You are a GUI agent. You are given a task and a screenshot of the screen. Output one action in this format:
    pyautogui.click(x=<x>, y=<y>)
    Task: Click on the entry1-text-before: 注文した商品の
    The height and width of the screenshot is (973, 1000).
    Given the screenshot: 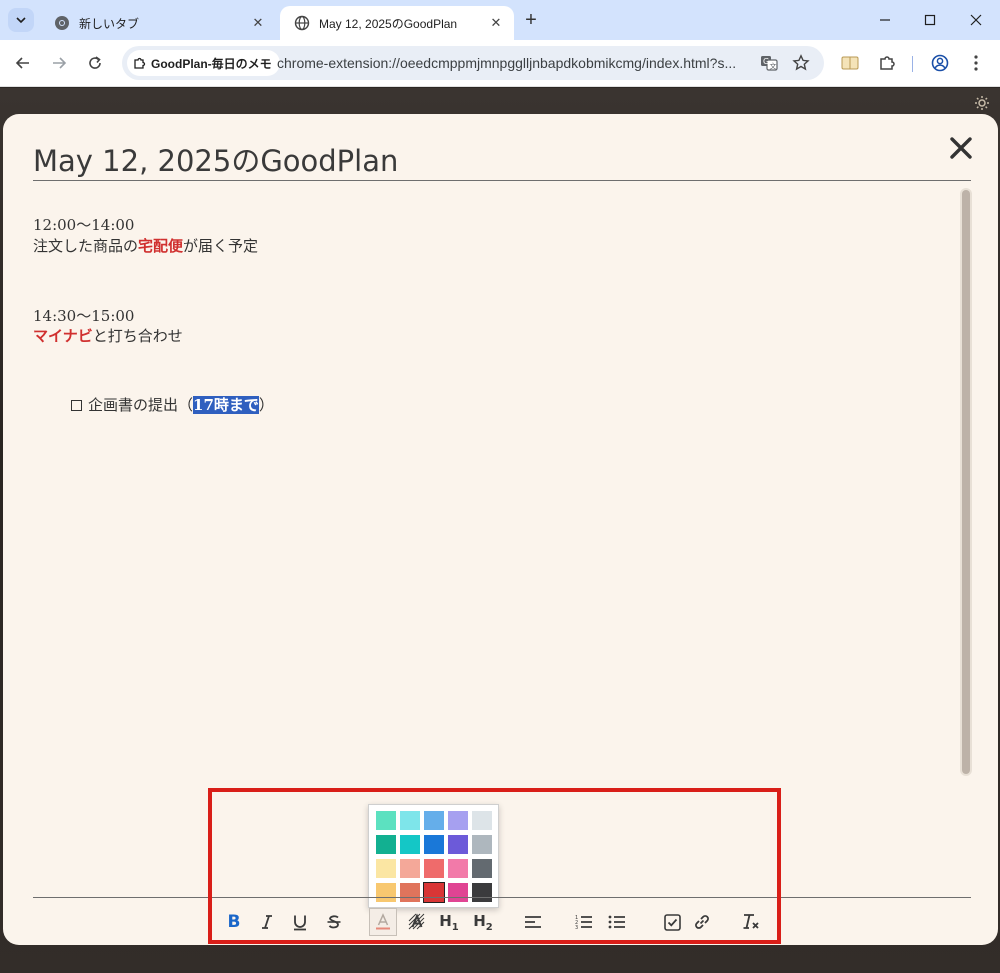 What is the action you would take?
    pyautogui.click(x=86, y=246)
    